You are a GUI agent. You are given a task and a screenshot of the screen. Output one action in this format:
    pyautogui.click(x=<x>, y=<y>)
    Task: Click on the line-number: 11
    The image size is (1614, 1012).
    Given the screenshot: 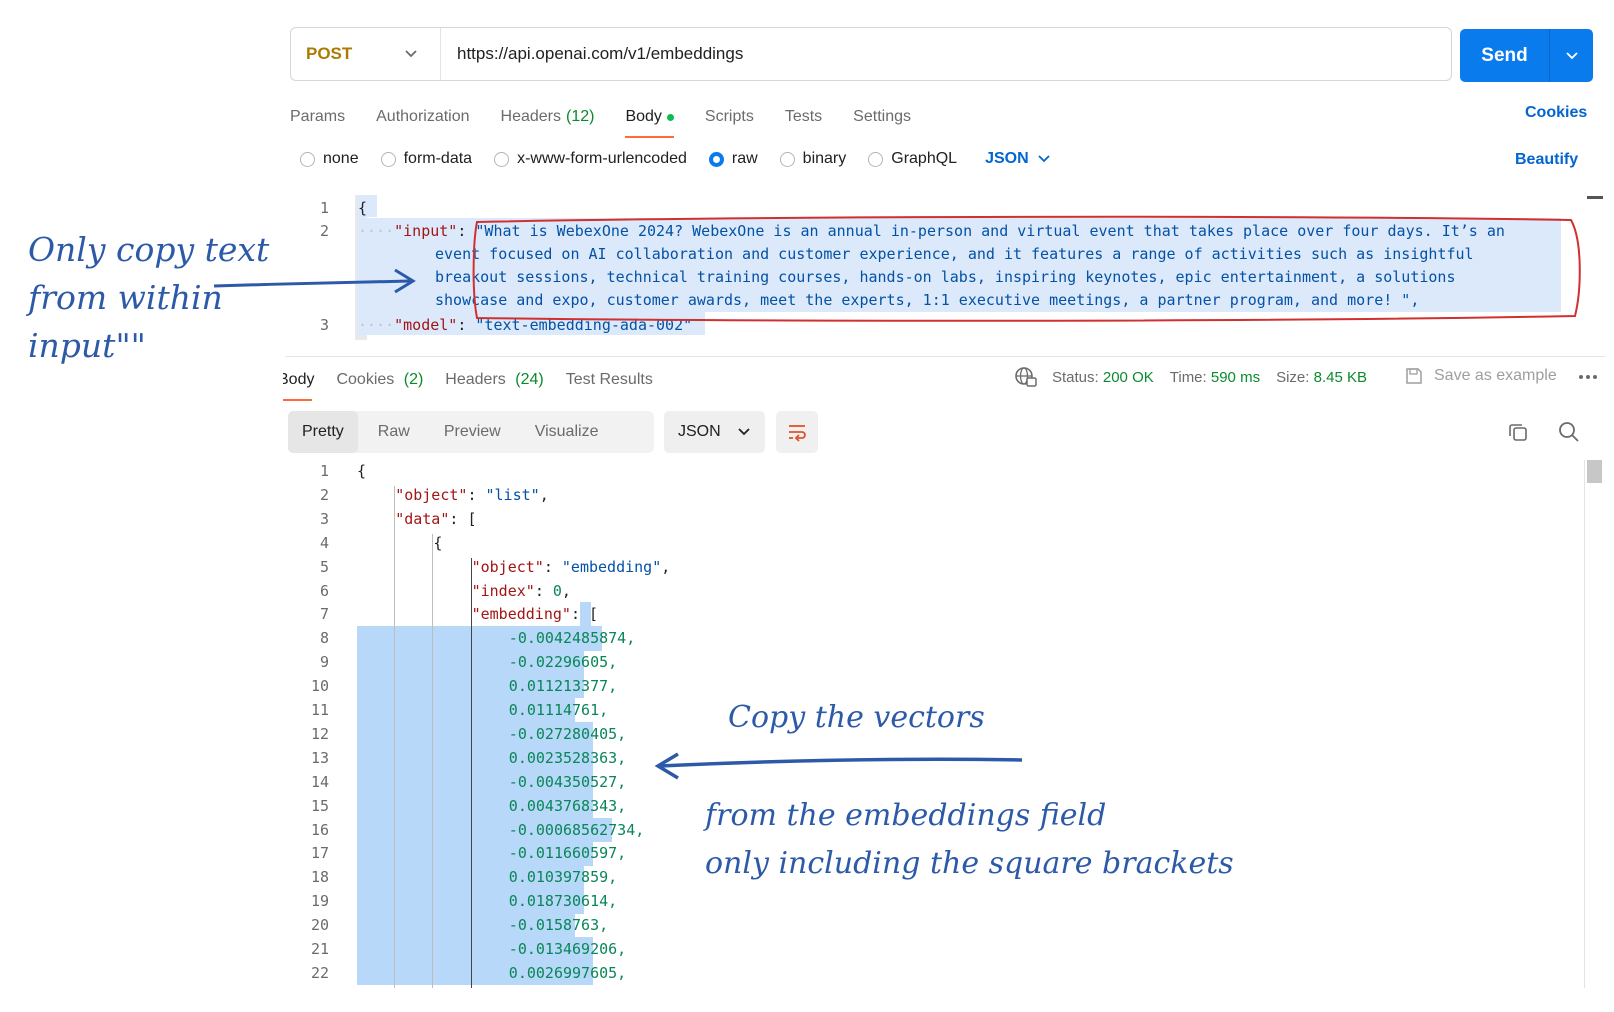 What is the action you would take?
    pyautogui.click(x=319, y=710)
    